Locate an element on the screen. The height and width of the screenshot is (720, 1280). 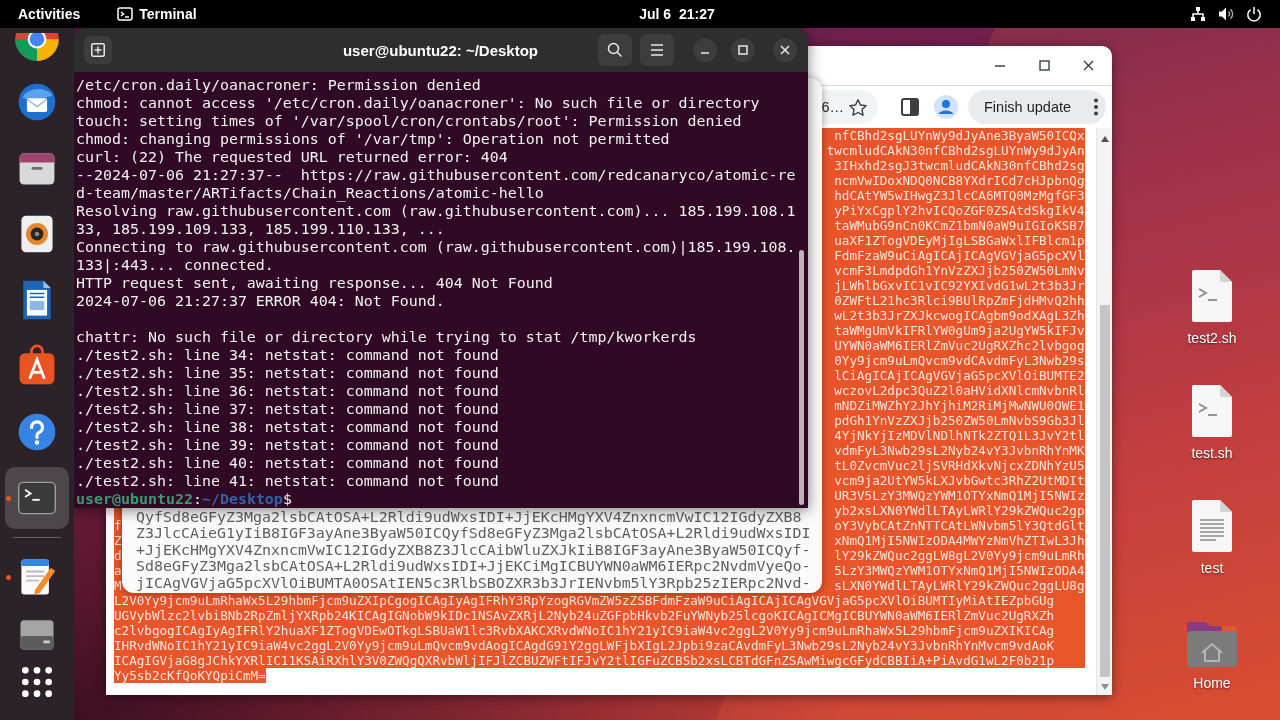
terminal-output-line: --2024-07-06 21:27:37-- https://raw.githubusercontent.com/redcanaryco/atomic-re is located at coordinates (436, 175).